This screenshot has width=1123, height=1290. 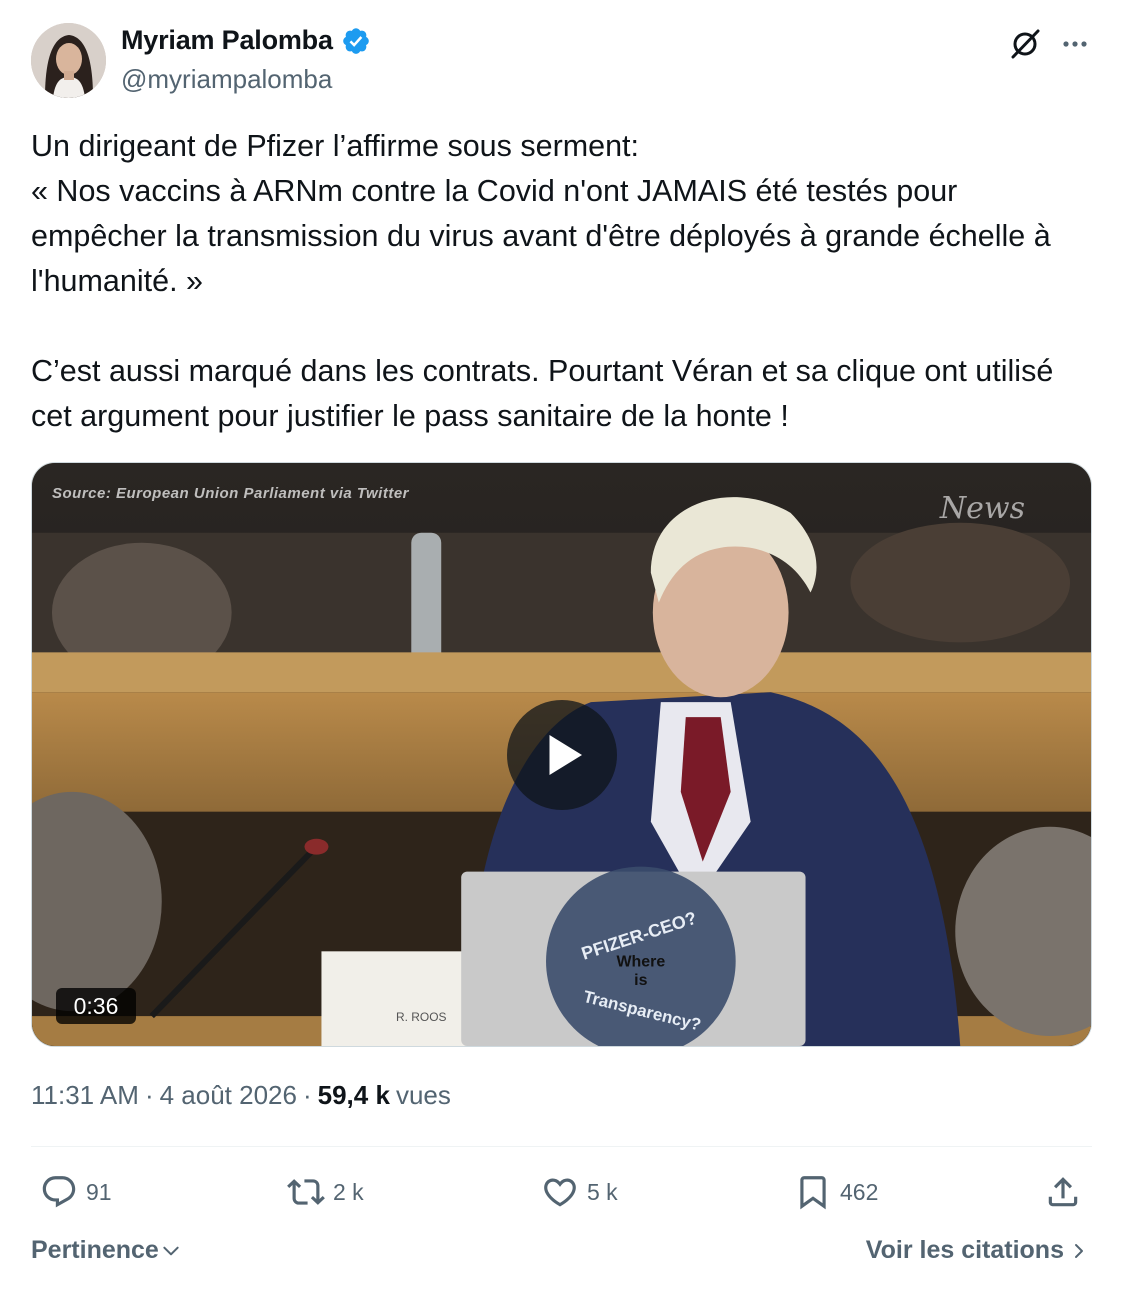 I want to click on reply-count: 91, so click(x=99, y=1191).